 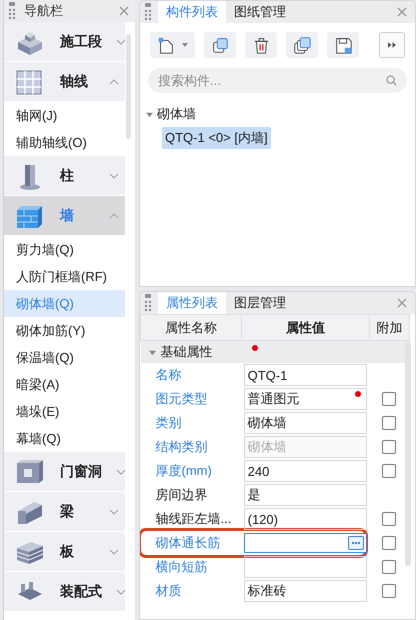 What do you see at coordinates (181, 447) in the screenshot?
I see `property-name: 结构类别` at bounding box center [181, 447].